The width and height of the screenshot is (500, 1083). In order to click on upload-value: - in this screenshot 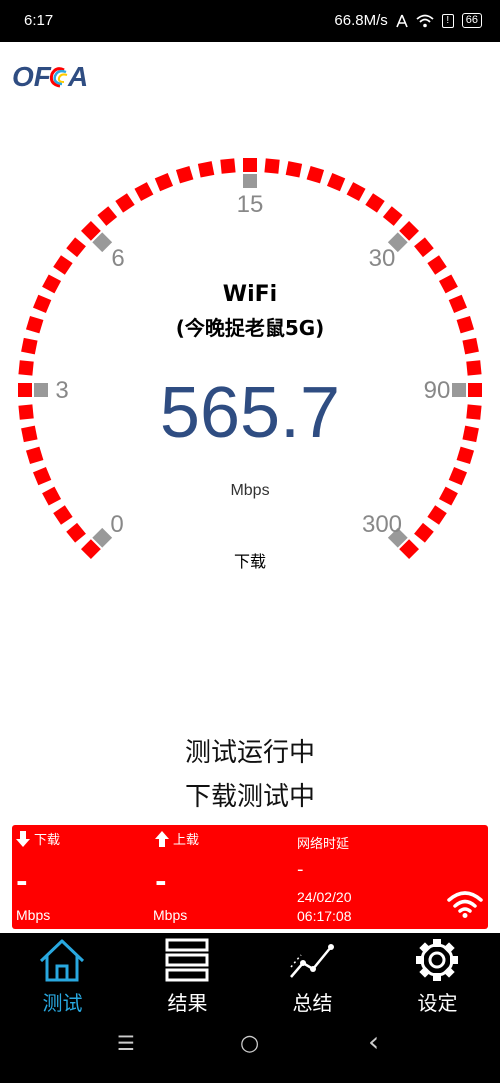, I will do `click(161, 881)`.